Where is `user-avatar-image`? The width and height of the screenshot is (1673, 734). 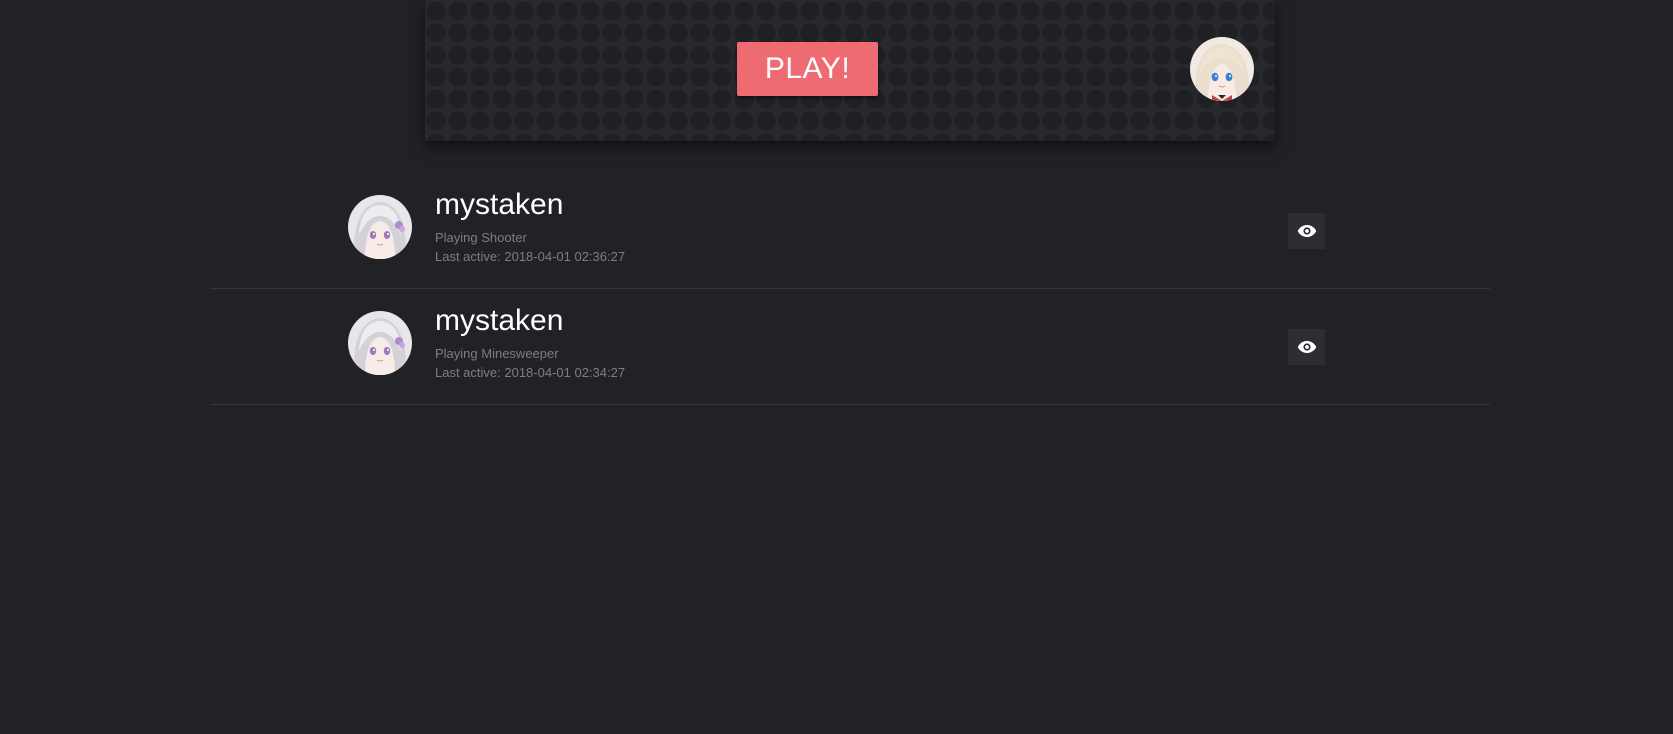
user-avatar-image is located at coordinates (1222, 69).